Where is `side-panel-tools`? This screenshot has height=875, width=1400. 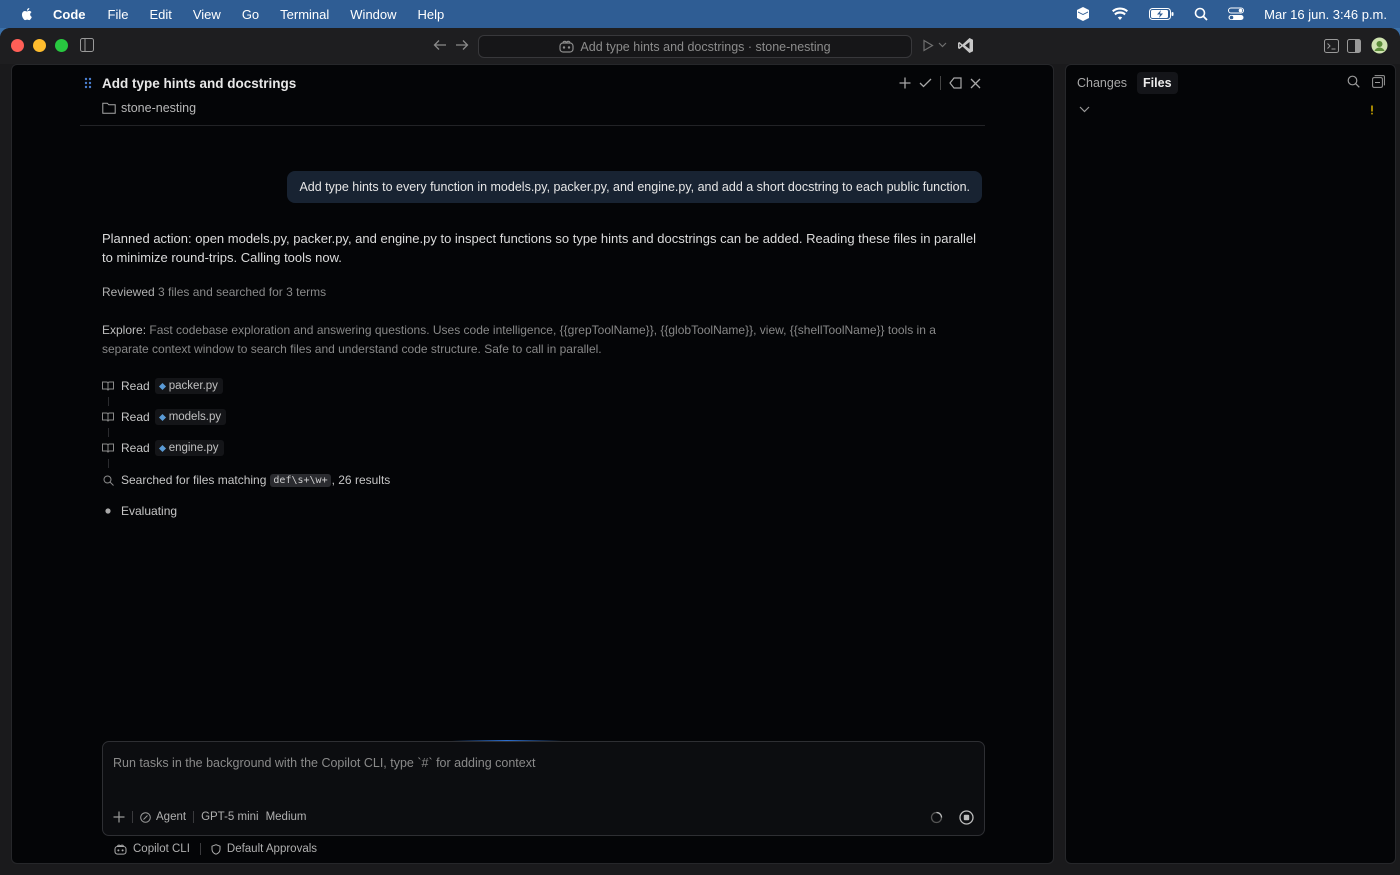 side-panel-tools is located at coordinates (1366, 81).